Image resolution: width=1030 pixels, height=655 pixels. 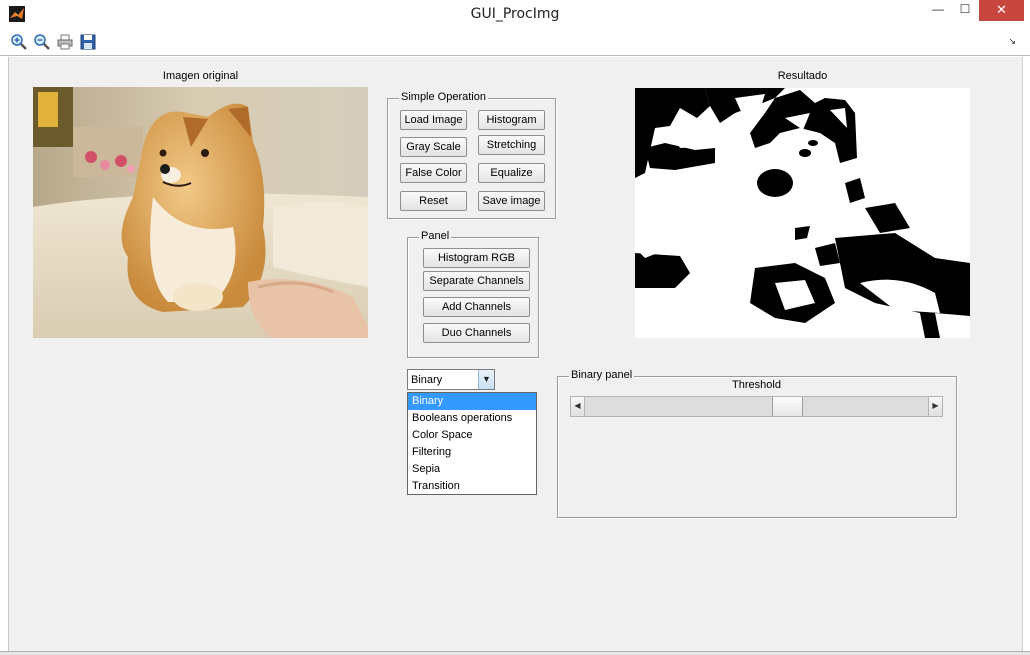 What do you see at coordinates (511, 173) in the screenshot?
I see `equalize-button: Equalize` at bounding box center [511, 173].